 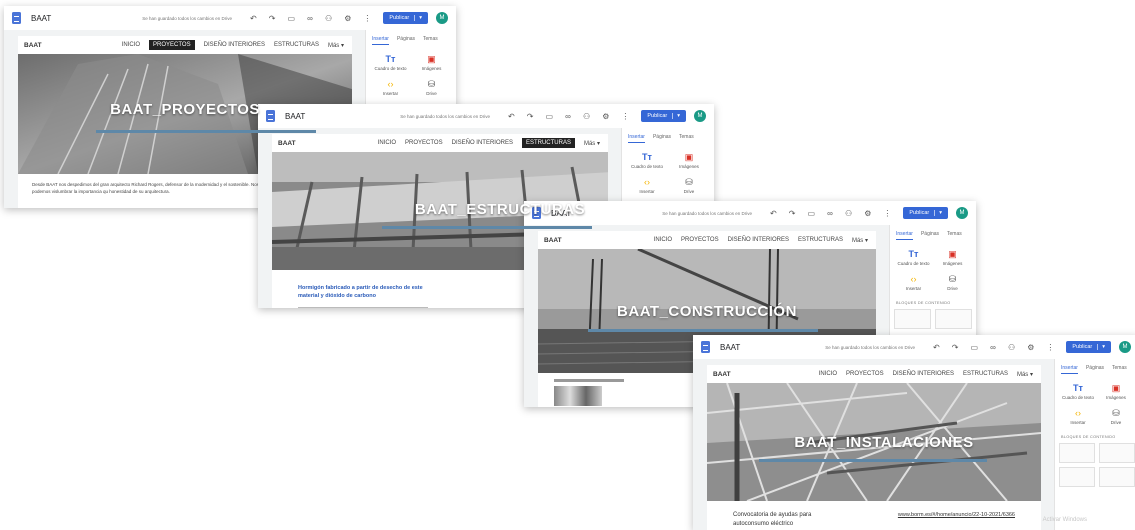 I want to click on hero-banner: BAAT_INSTALACIONES, so click(x=874, y=442).